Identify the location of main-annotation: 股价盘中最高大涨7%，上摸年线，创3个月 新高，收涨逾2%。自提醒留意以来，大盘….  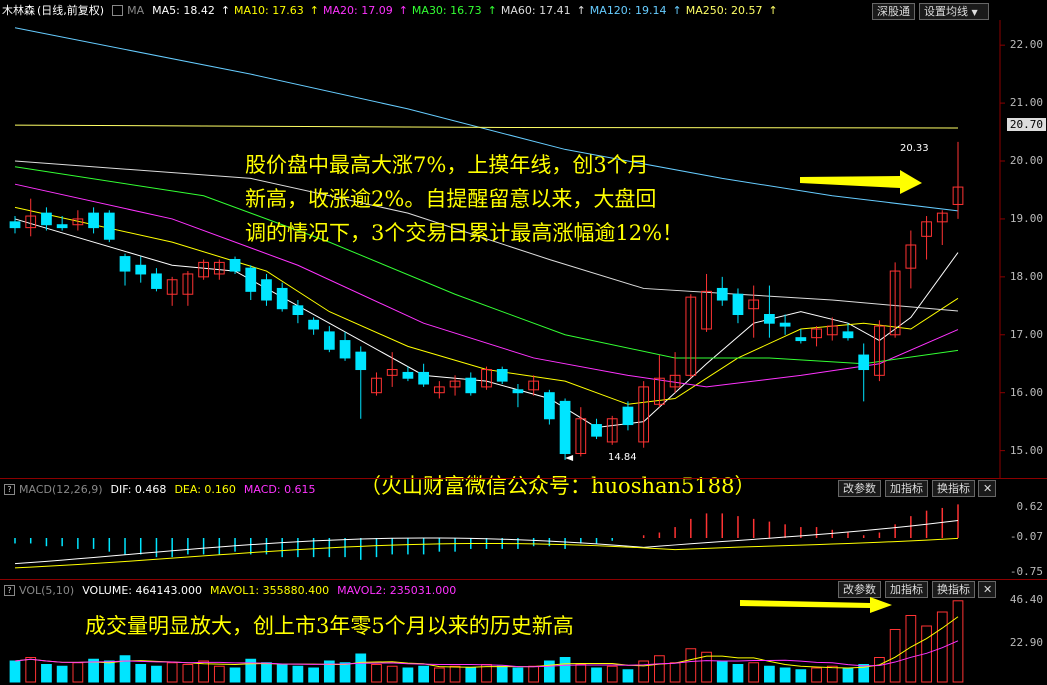
(464, 199).